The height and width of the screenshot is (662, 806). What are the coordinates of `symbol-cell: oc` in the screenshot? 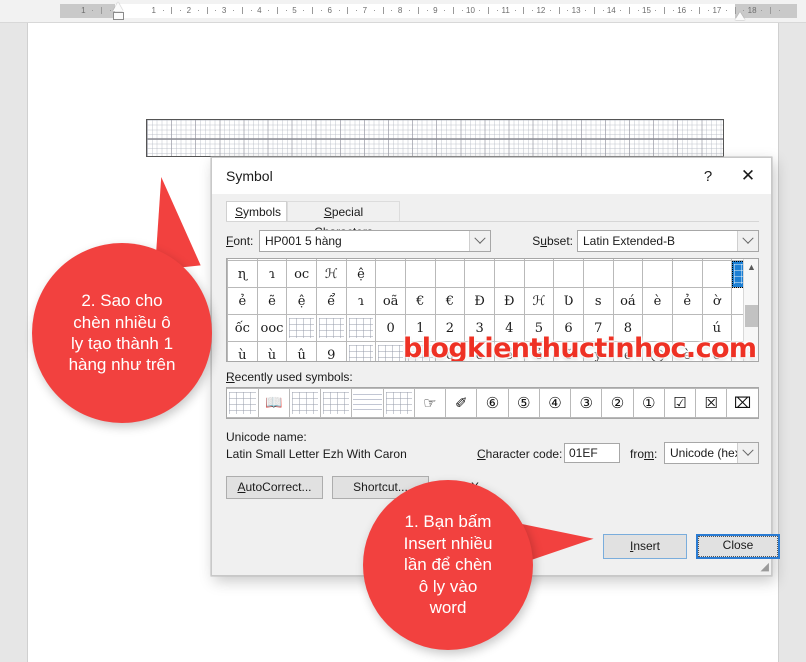 It's located at (301, 274).